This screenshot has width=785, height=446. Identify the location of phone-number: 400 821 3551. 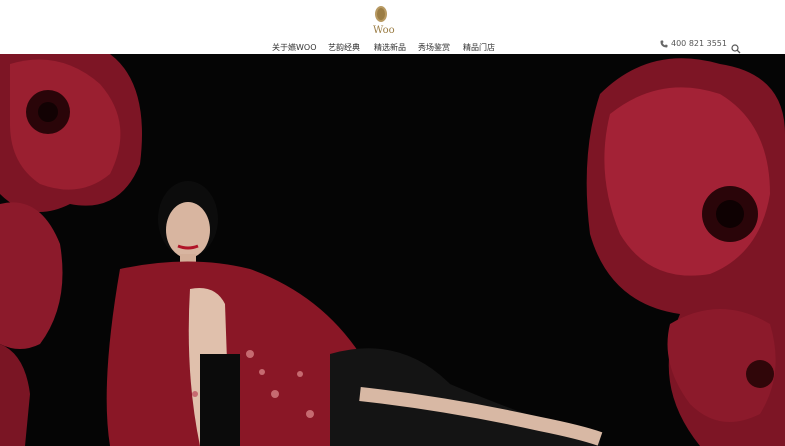
(699, 43).